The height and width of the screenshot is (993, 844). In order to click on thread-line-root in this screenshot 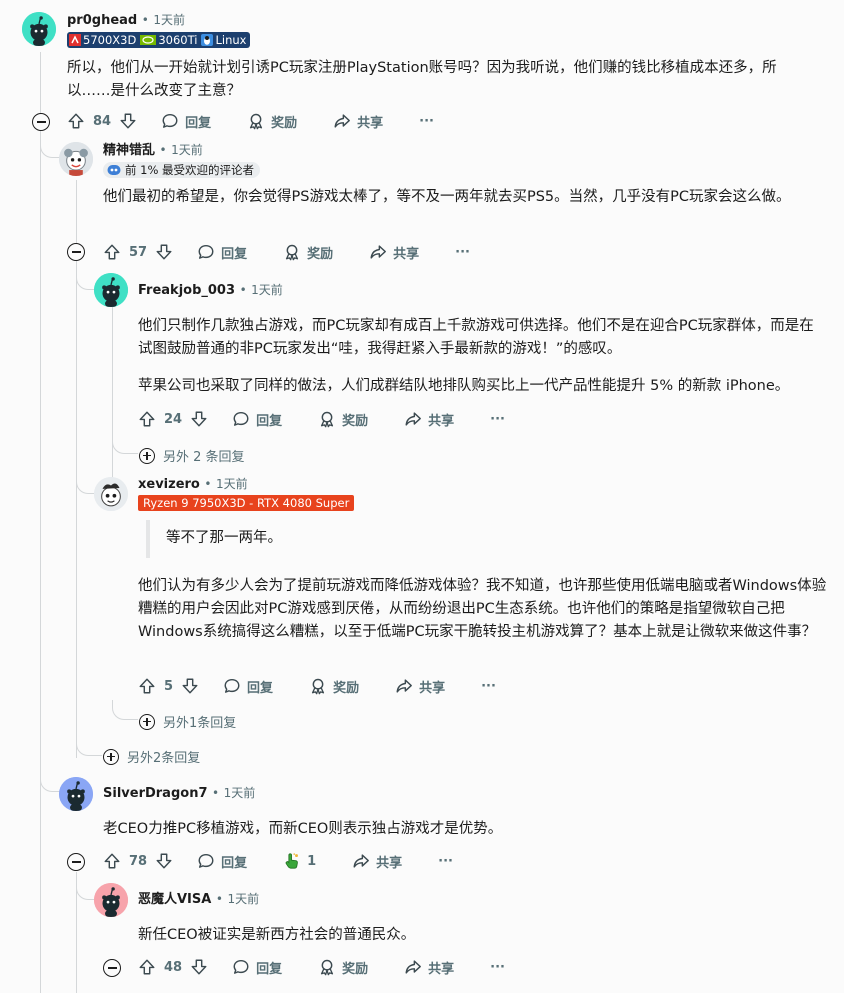, I will do `click(40, 522)`.